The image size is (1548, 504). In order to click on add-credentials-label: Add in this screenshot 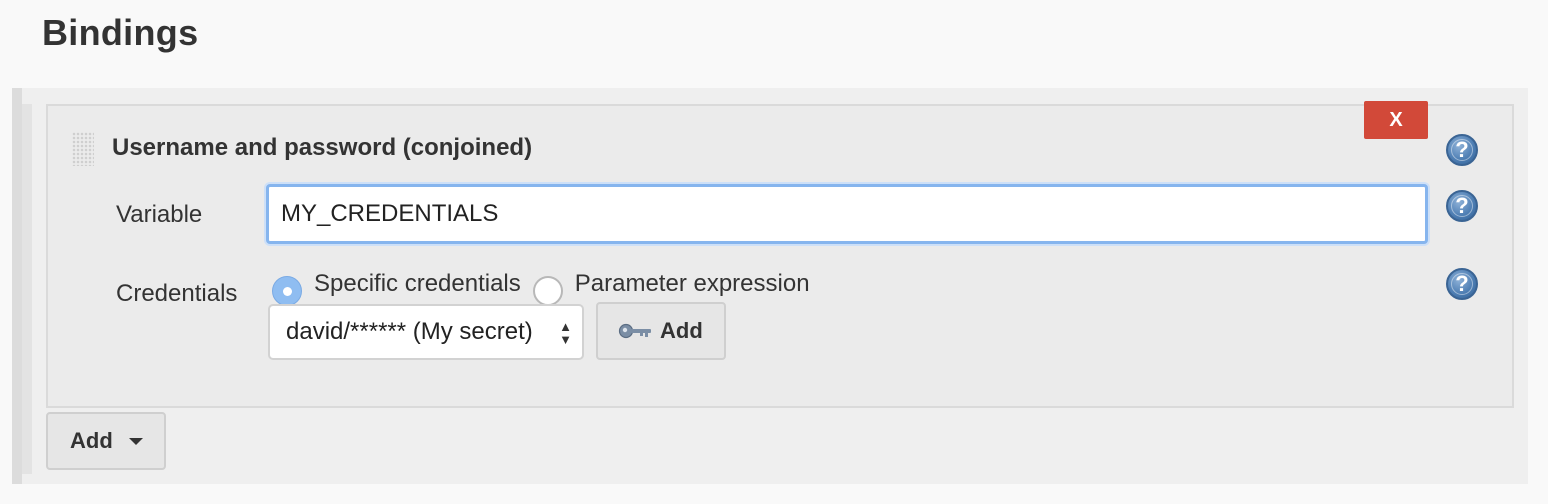, I will do `click(681, 330)`.